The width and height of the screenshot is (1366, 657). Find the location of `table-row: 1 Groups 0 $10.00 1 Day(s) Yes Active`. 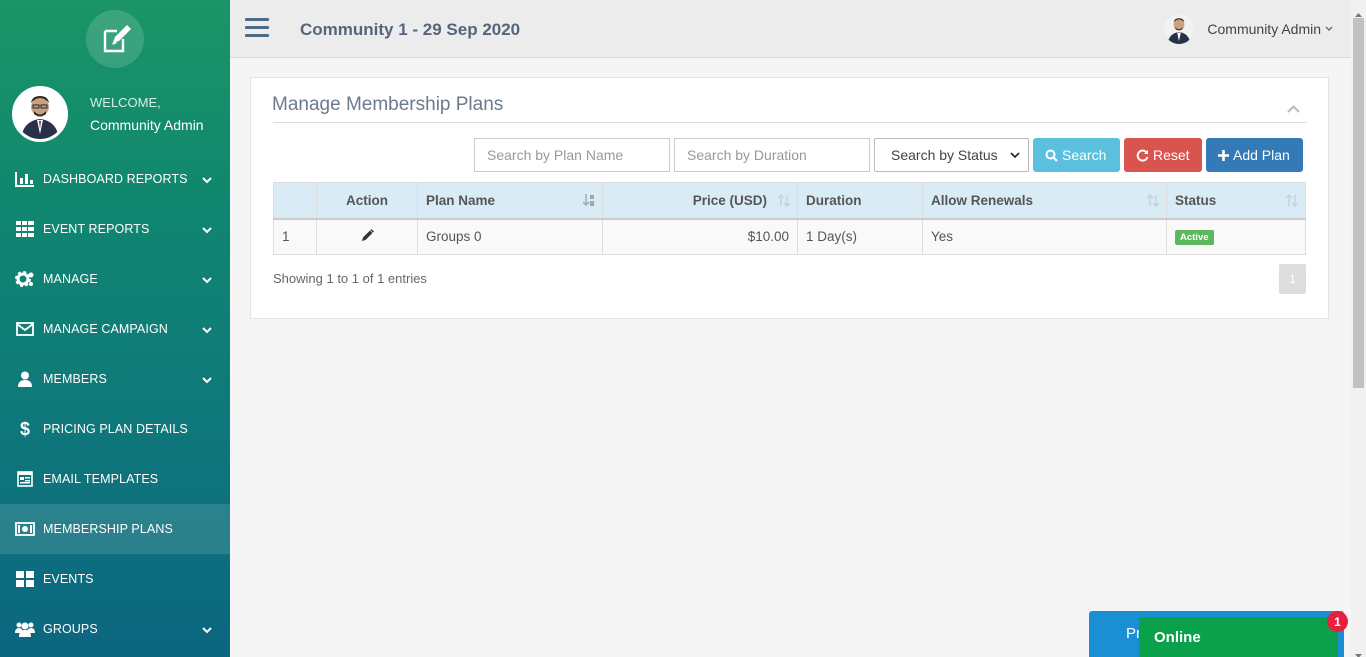

table-row: 1 Groups 0 $10.00 1 Day(s) Yes Active is located at coordinates (789, 236).